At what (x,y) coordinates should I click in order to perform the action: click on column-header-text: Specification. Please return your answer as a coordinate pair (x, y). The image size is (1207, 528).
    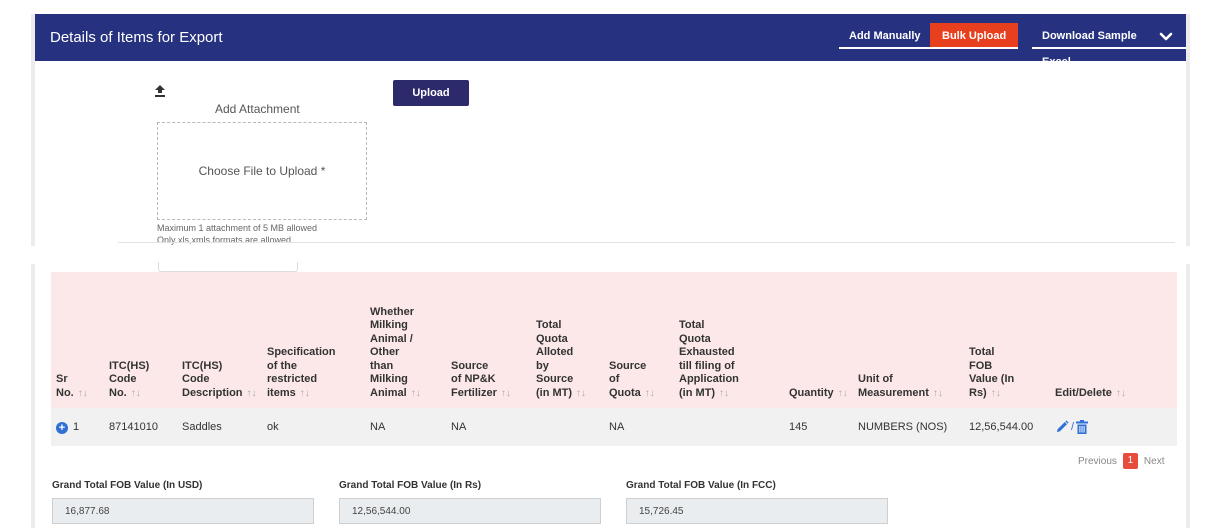
    Looking at the image, I should click on (301, 352).